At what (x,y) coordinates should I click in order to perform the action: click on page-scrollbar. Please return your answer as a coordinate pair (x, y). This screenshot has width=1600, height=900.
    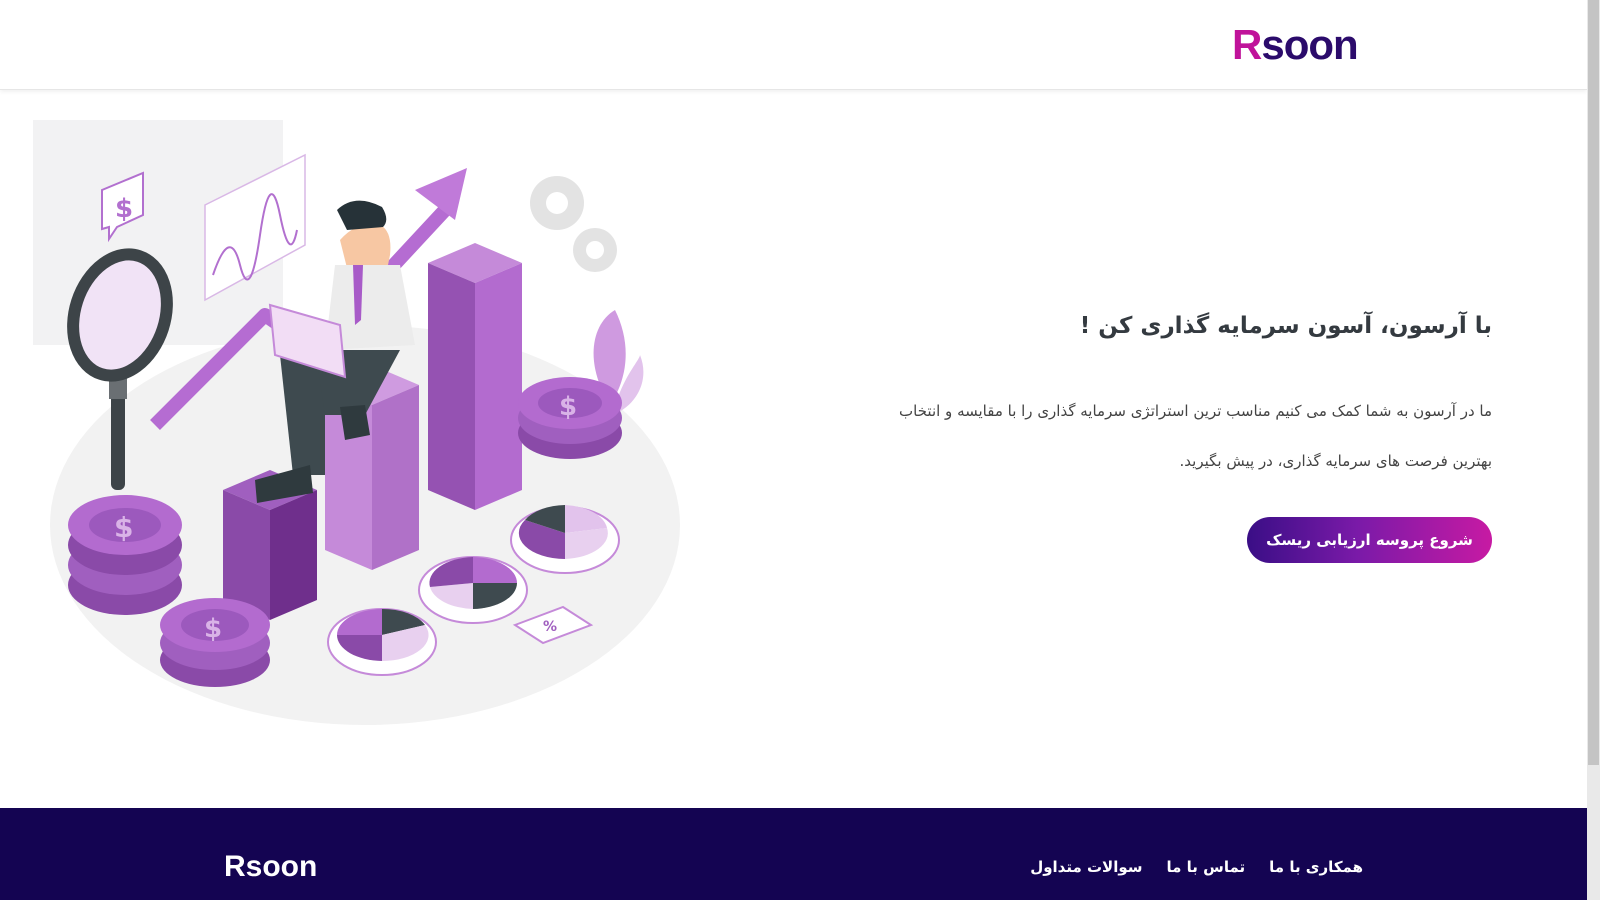
    Looking at the image, I should click on (1593, 450).